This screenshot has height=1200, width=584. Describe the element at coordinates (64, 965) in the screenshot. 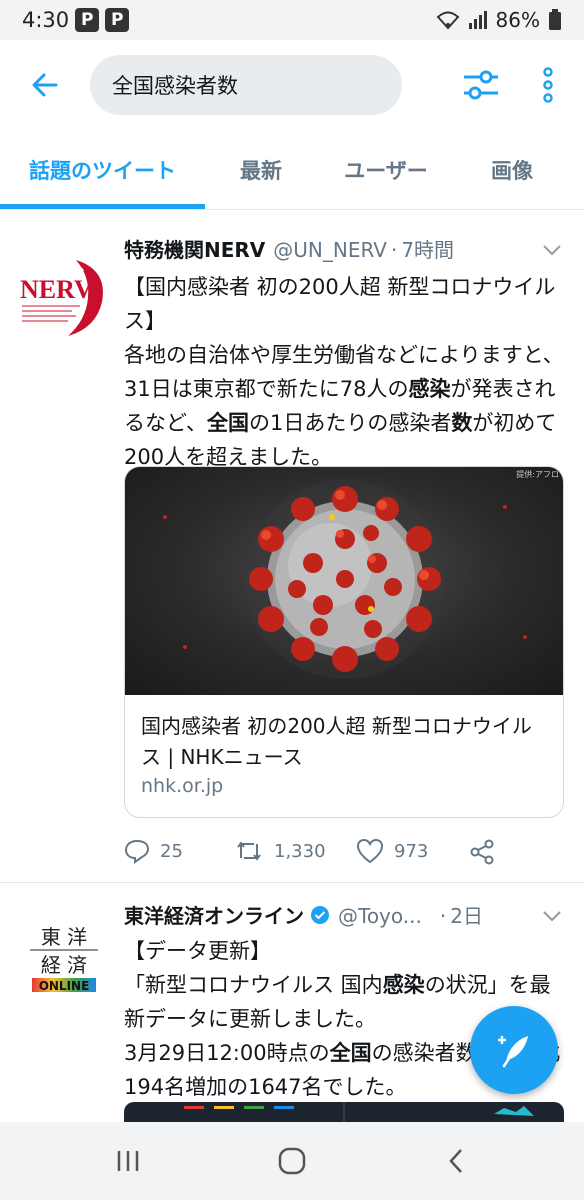

I see `avatar-text: 経 済` at that location.